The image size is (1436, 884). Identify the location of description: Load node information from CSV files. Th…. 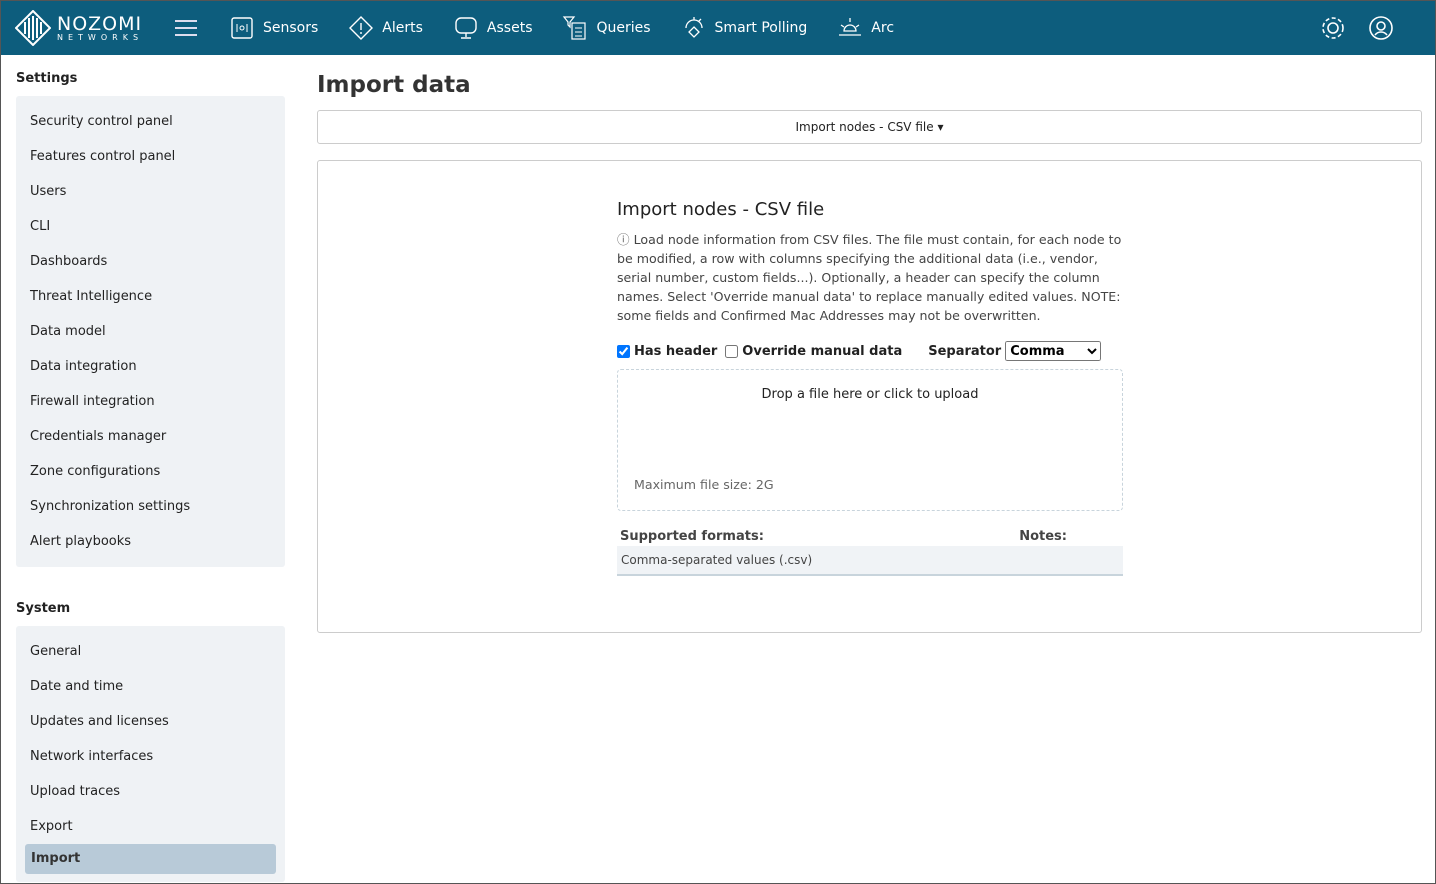
(869, 277).